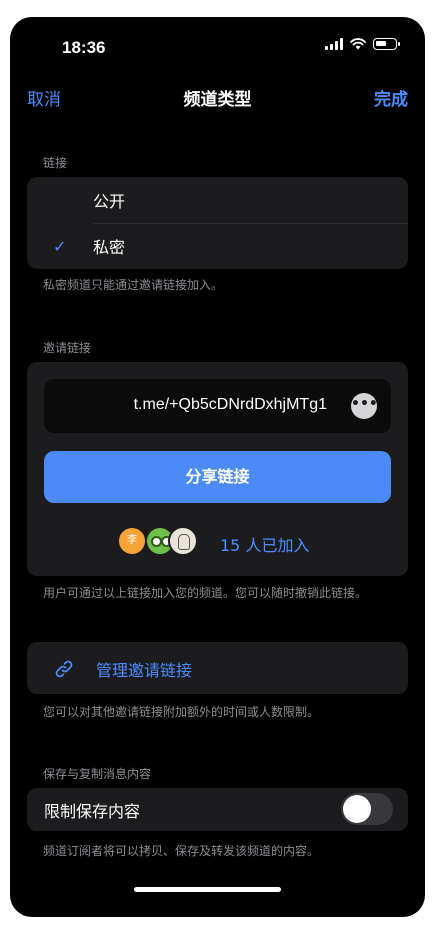 The image size is (434, 936). Describe the element at coordinates (217, 809) in the screenshot. I see `restrict-saving-card: 限制保存内容` at that location.